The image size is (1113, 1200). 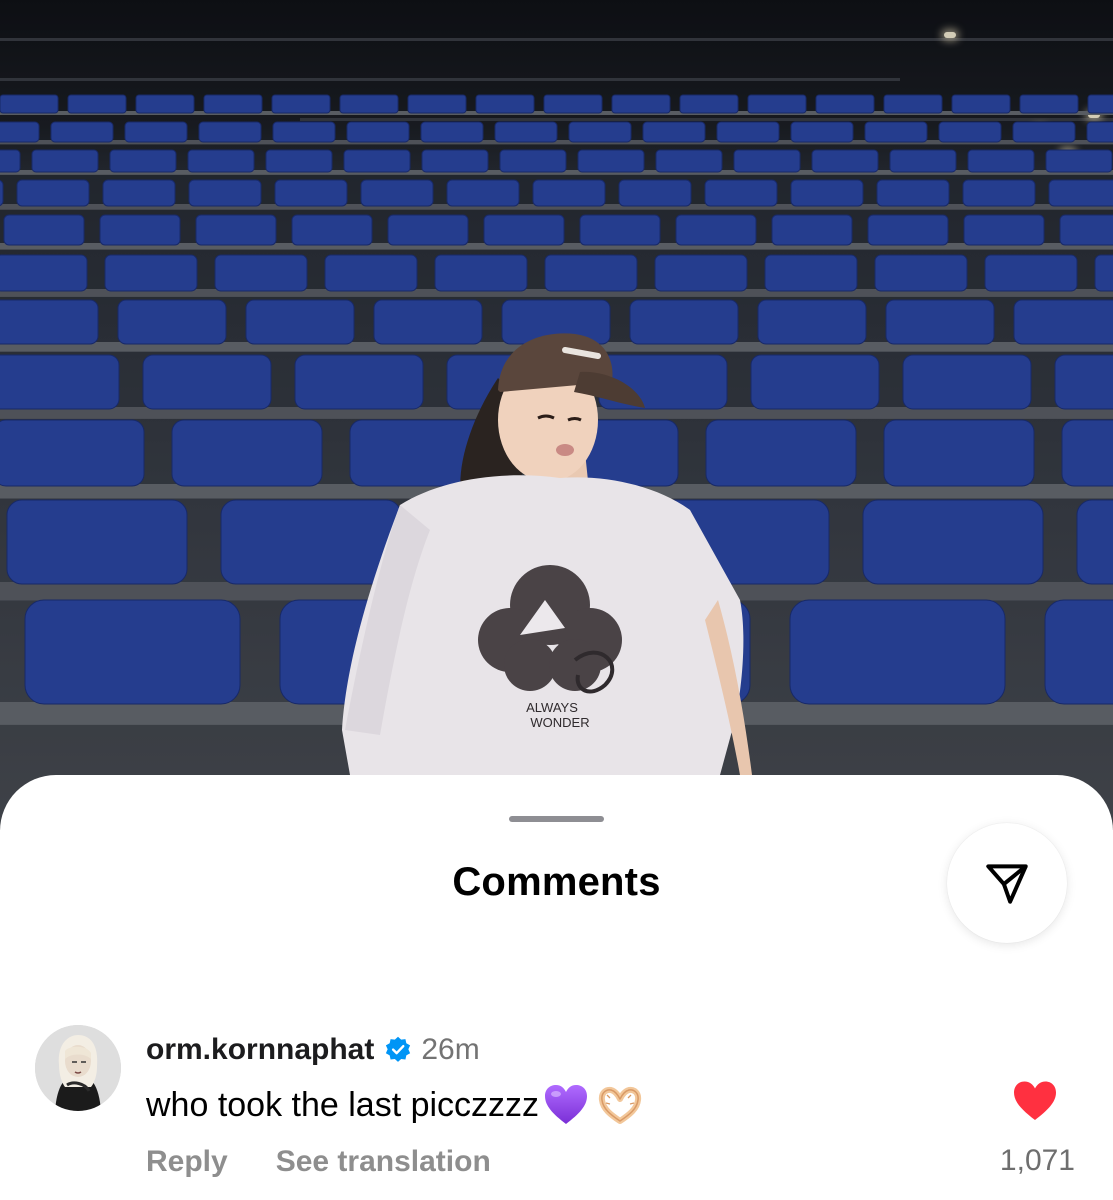 I want to click on sheet-grabber, so click(x=556, y=819).